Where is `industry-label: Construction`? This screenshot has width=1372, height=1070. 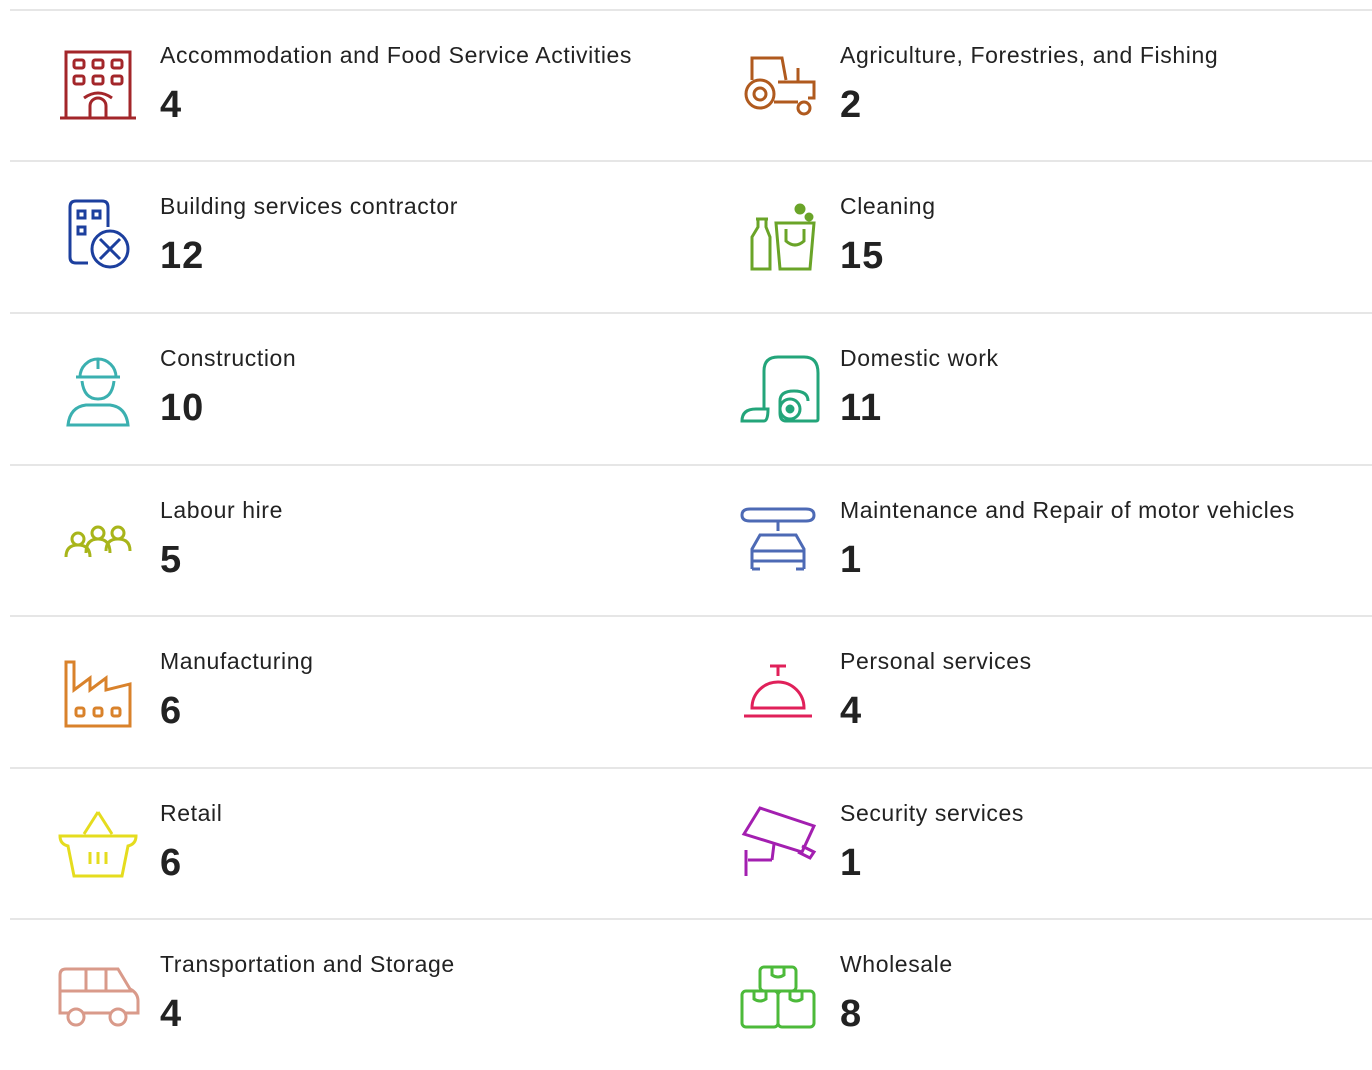 industry-label: Construction is located at coordinates (228, 358).